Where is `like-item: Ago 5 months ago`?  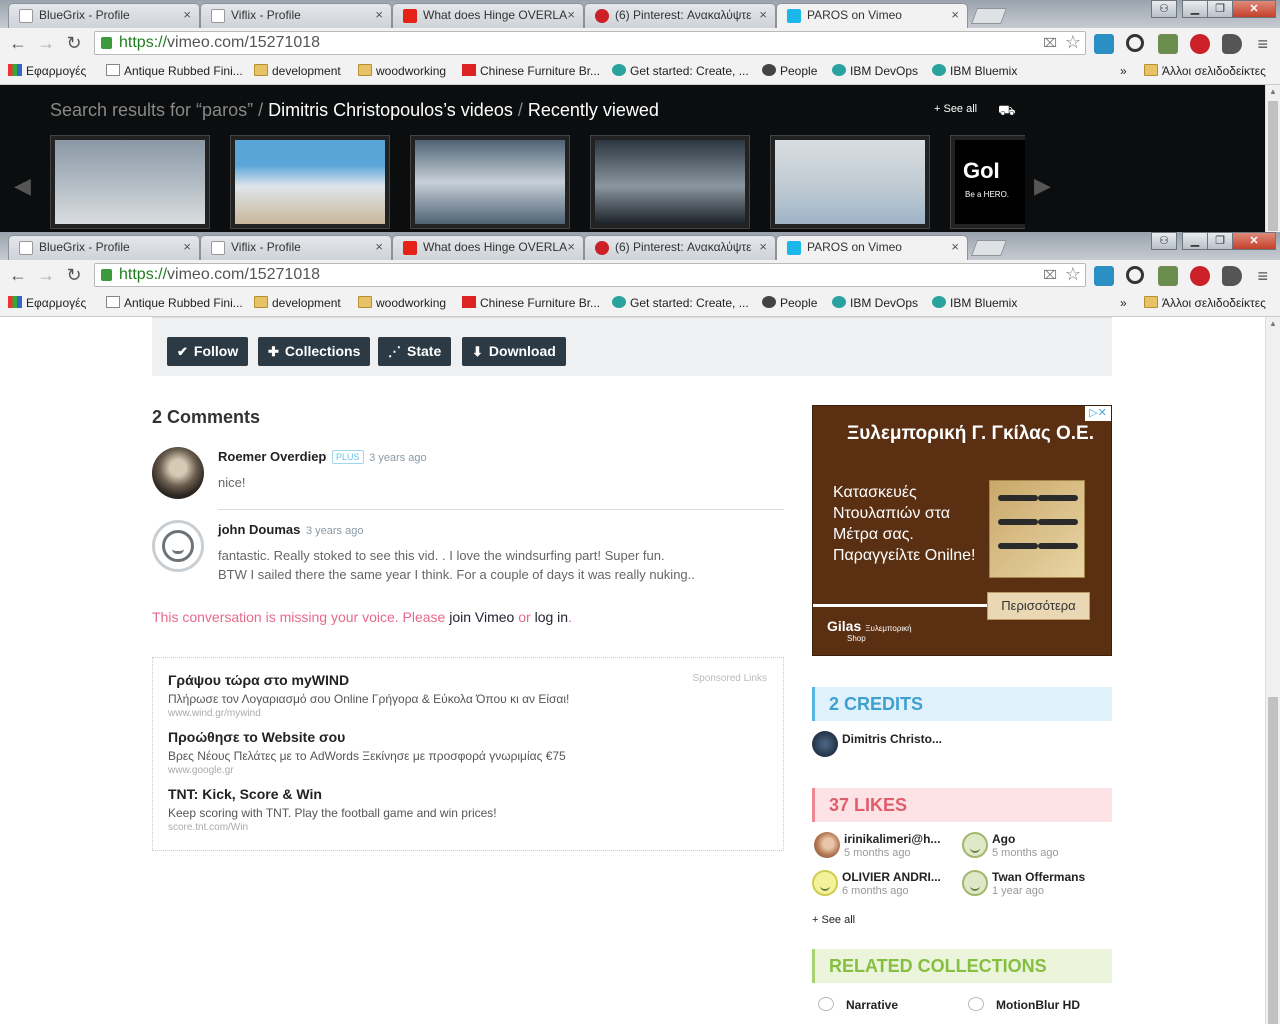
like-item: Ago 5 months ago is located at coordinates (1032, 847).